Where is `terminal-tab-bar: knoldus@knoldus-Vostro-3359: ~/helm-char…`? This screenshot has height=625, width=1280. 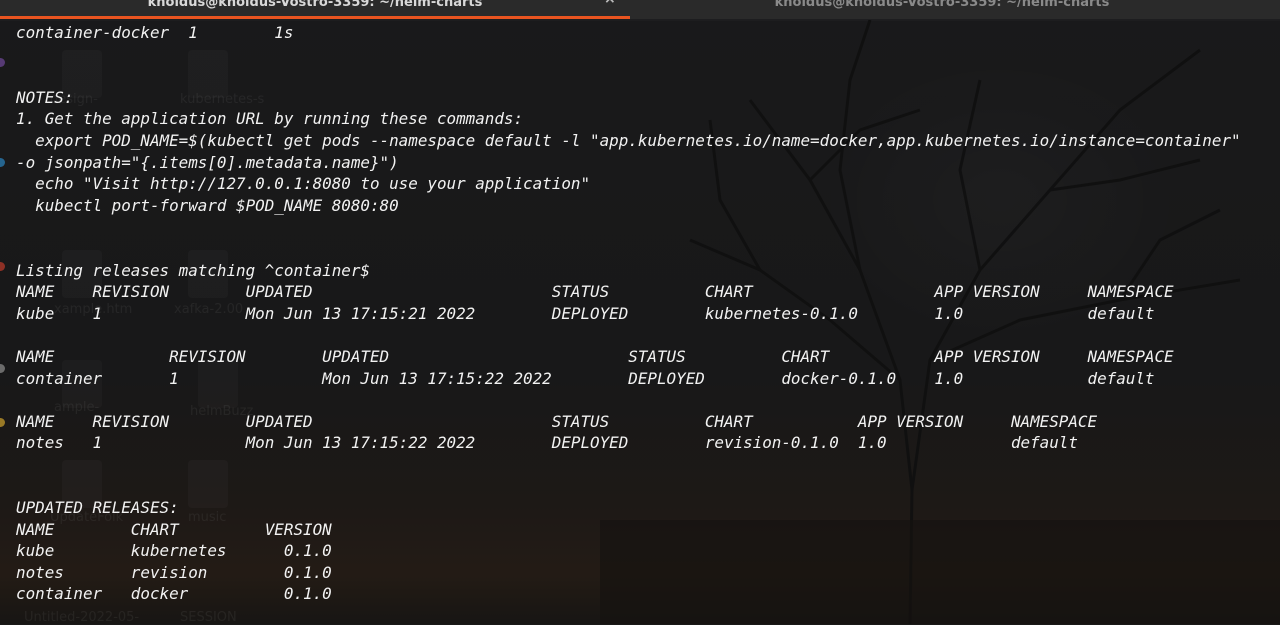
terminal-tab-bar: knoldus@knoldus-Vostro-3359: ~/helm-char… is located at coordinates (640, 9).